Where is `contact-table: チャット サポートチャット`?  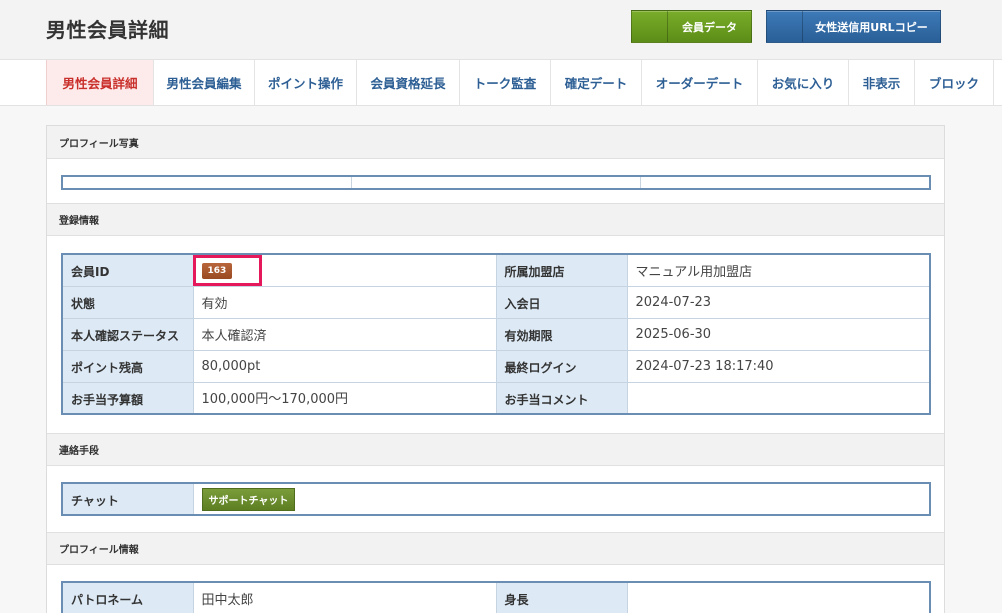
contact-table: チャット サポートチャット is located at coordinates (496, 499).